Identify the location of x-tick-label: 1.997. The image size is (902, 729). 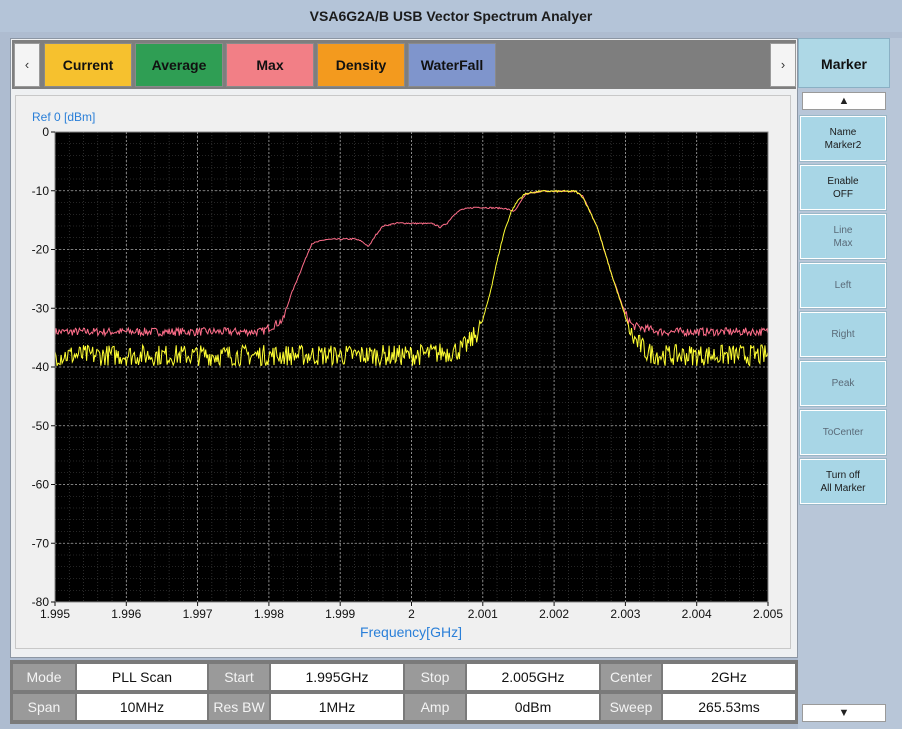
(198, 614).